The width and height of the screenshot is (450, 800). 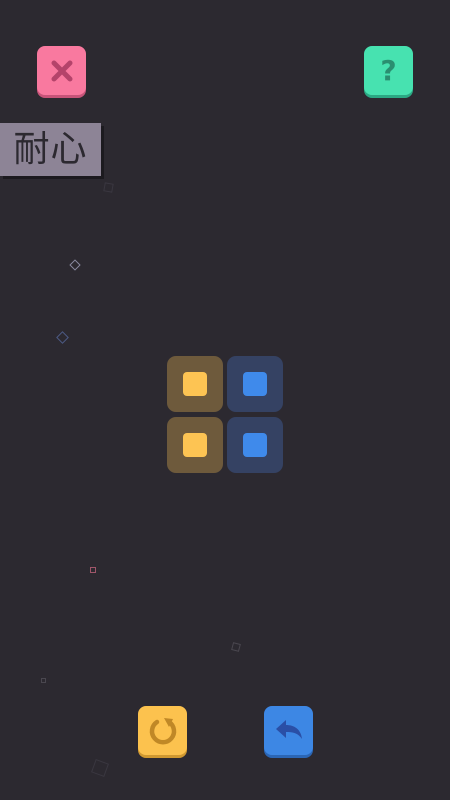 I want to click on restart-icon, so click(x=162, y=730).